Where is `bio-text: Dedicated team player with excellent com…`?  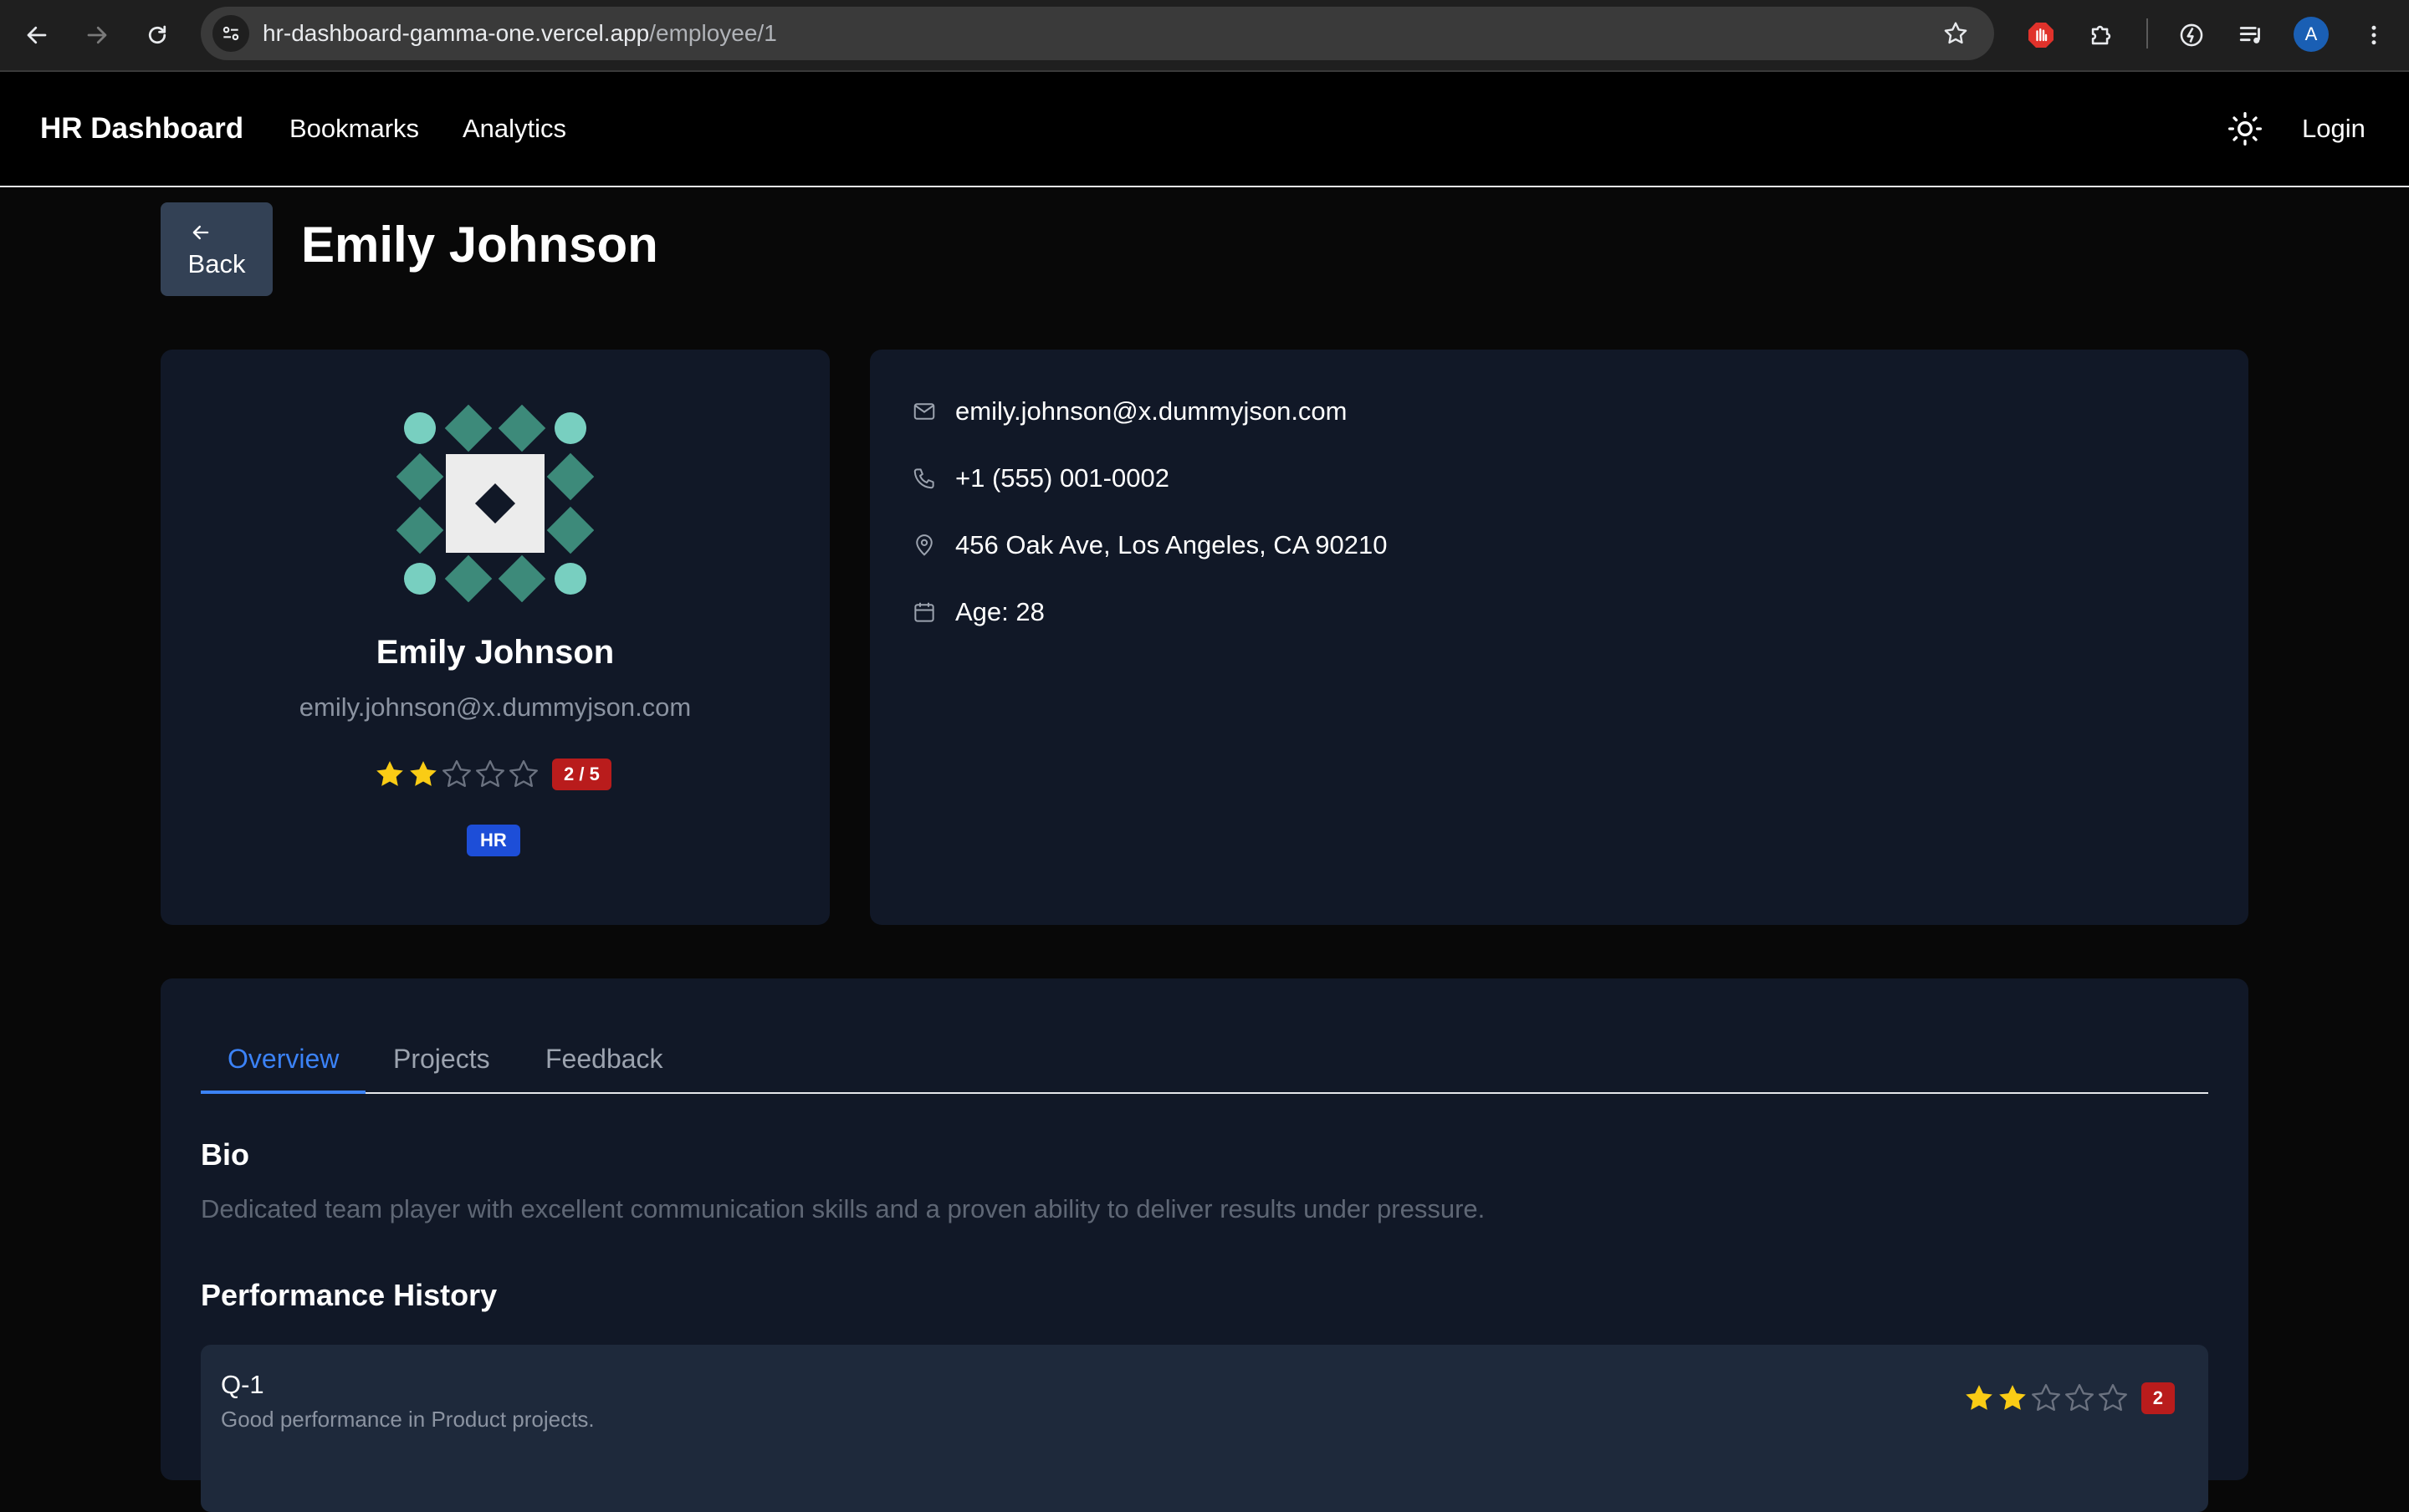 bio-text: Dedicated team player with excellent com… is located at coordinates (843, 1208).